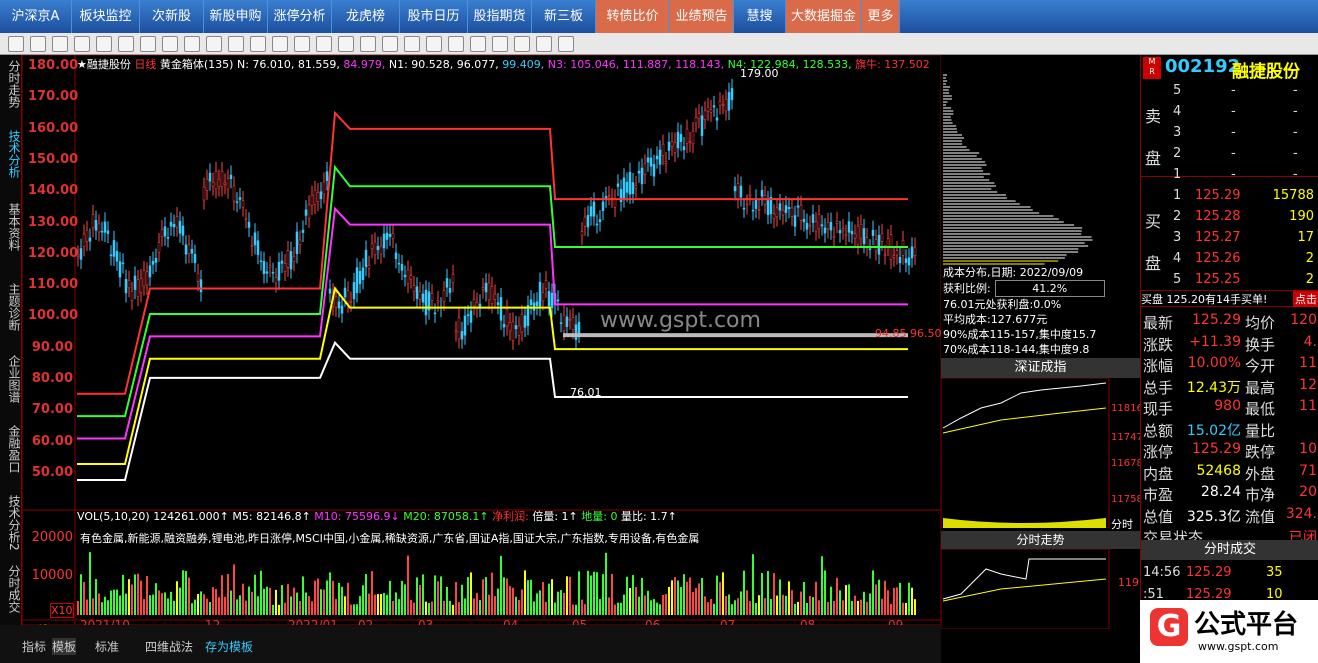 The image size is (1318, 663). I want to click on menu-item-6: 股市日历, so click(434, 16).